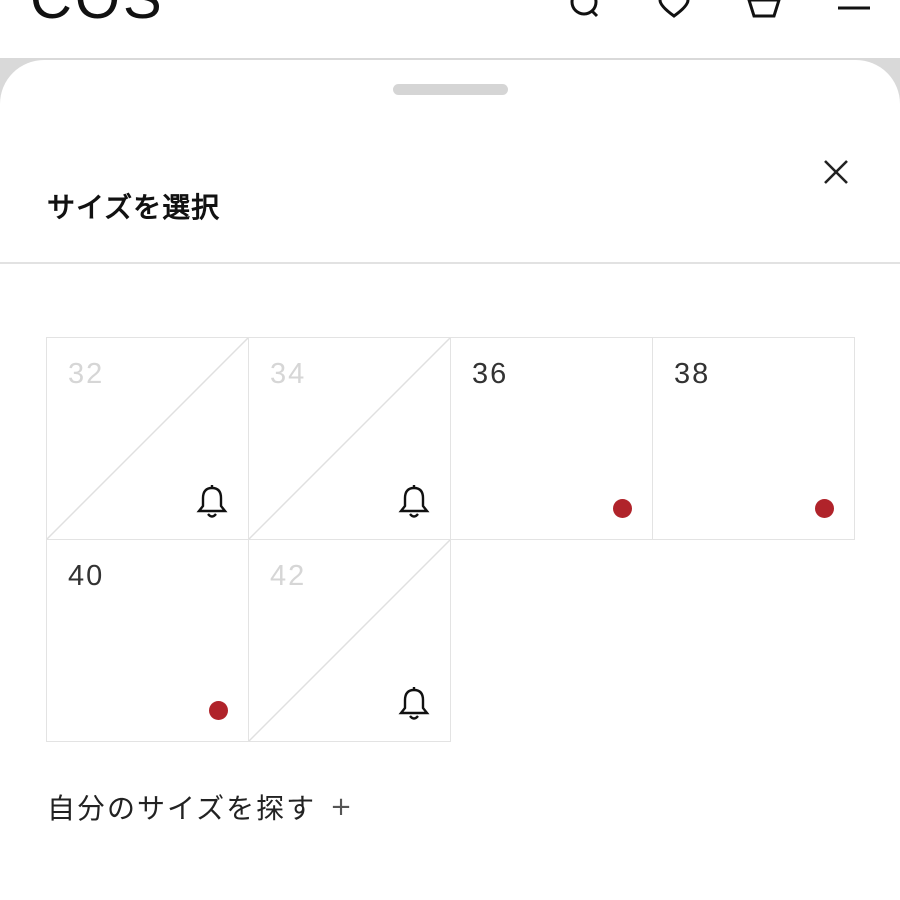  What do you see at coordinates (97, 14) in the screenshot?
I see `cos-logo: COS` at bounding box center [97, 14].